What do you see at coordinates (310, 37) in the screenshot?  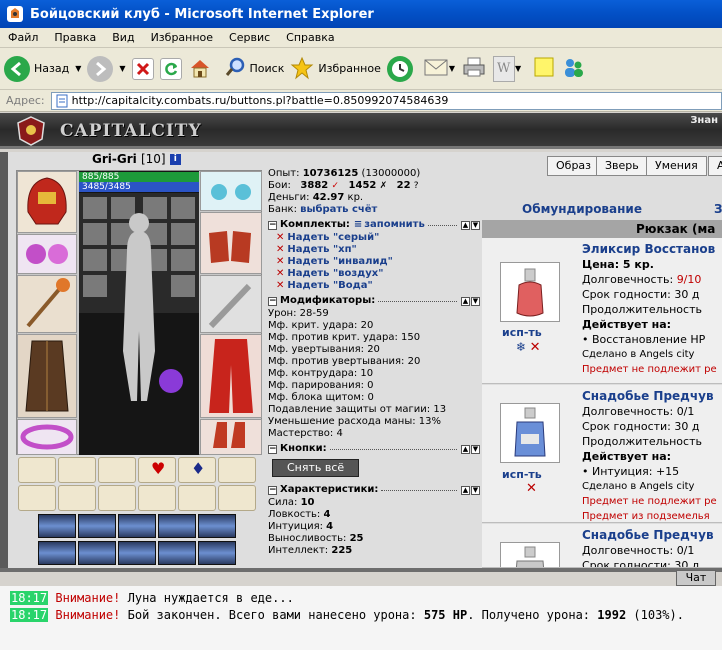 I see `menu-help: Справка` at bounding box center [310, 37].